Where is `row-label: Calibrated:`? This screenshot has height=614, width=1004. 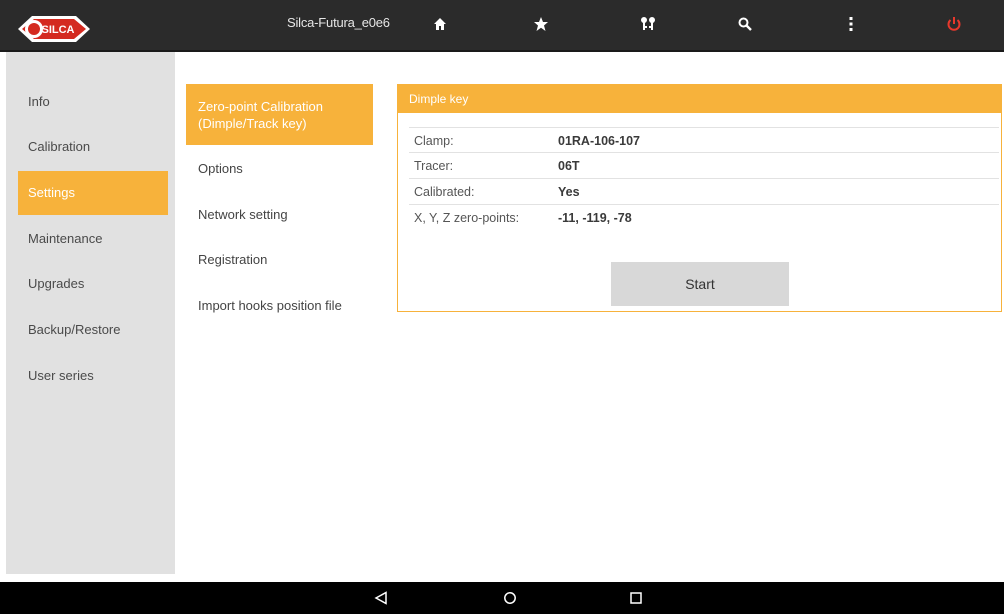 row-label: Calibrated: is located at coordinates (444, 192).